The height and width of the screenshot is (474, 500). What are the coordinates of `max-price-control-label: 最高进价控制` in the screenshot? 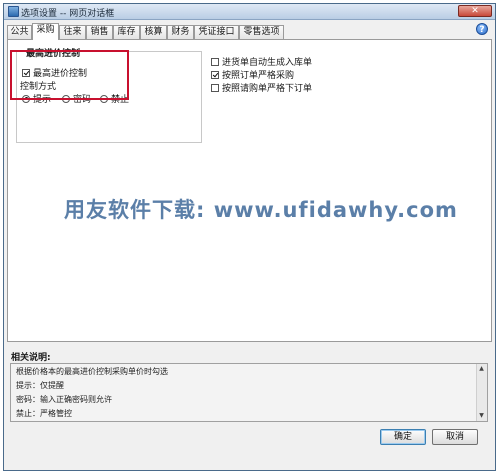 It's located at (60, 74).